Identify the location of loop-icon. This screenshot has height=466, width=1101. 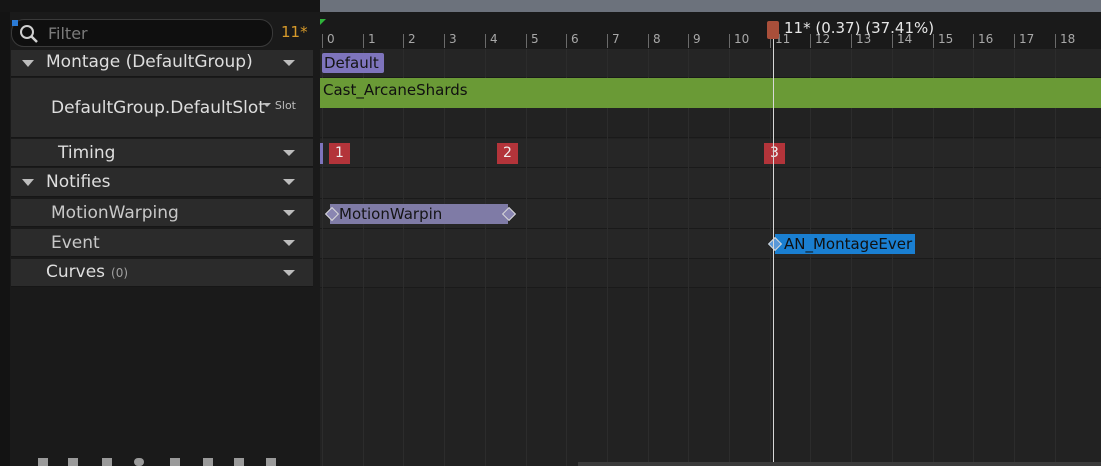
(271, 462).